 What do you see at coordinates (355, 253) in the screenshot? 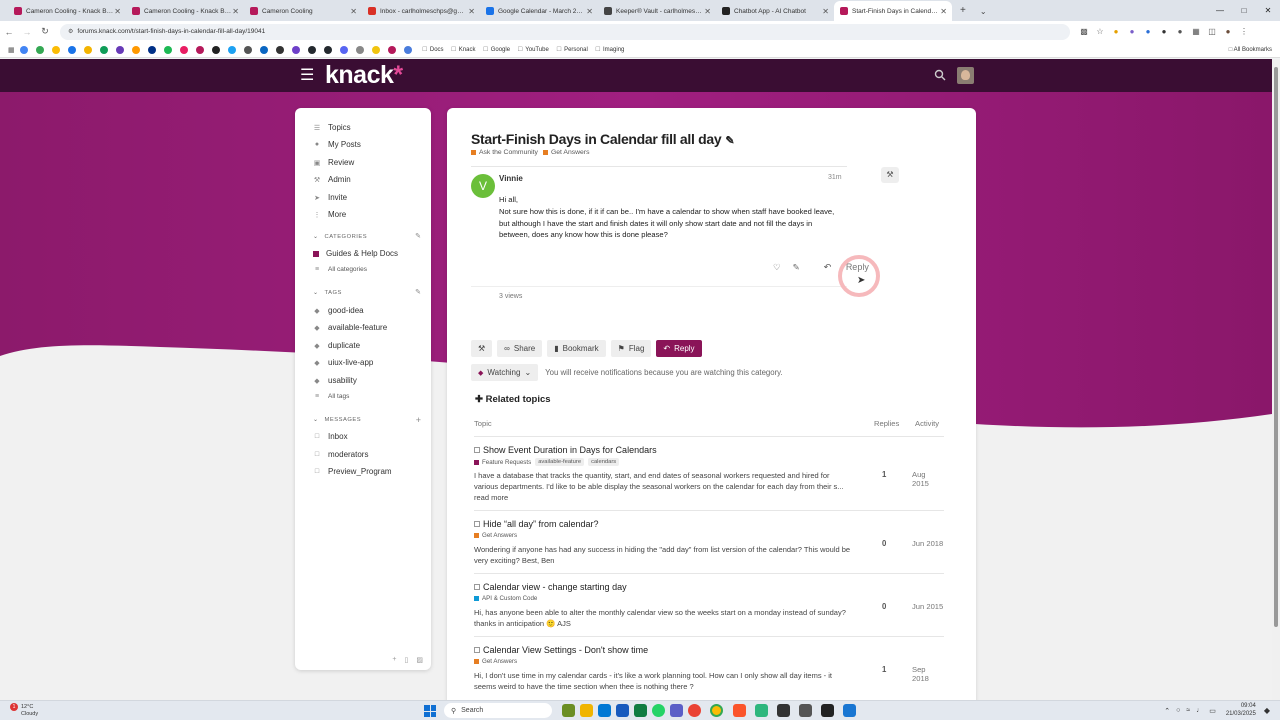
I see `sidebar-category-guides: Guides & Help Docs` at bounding box center [355, 253].